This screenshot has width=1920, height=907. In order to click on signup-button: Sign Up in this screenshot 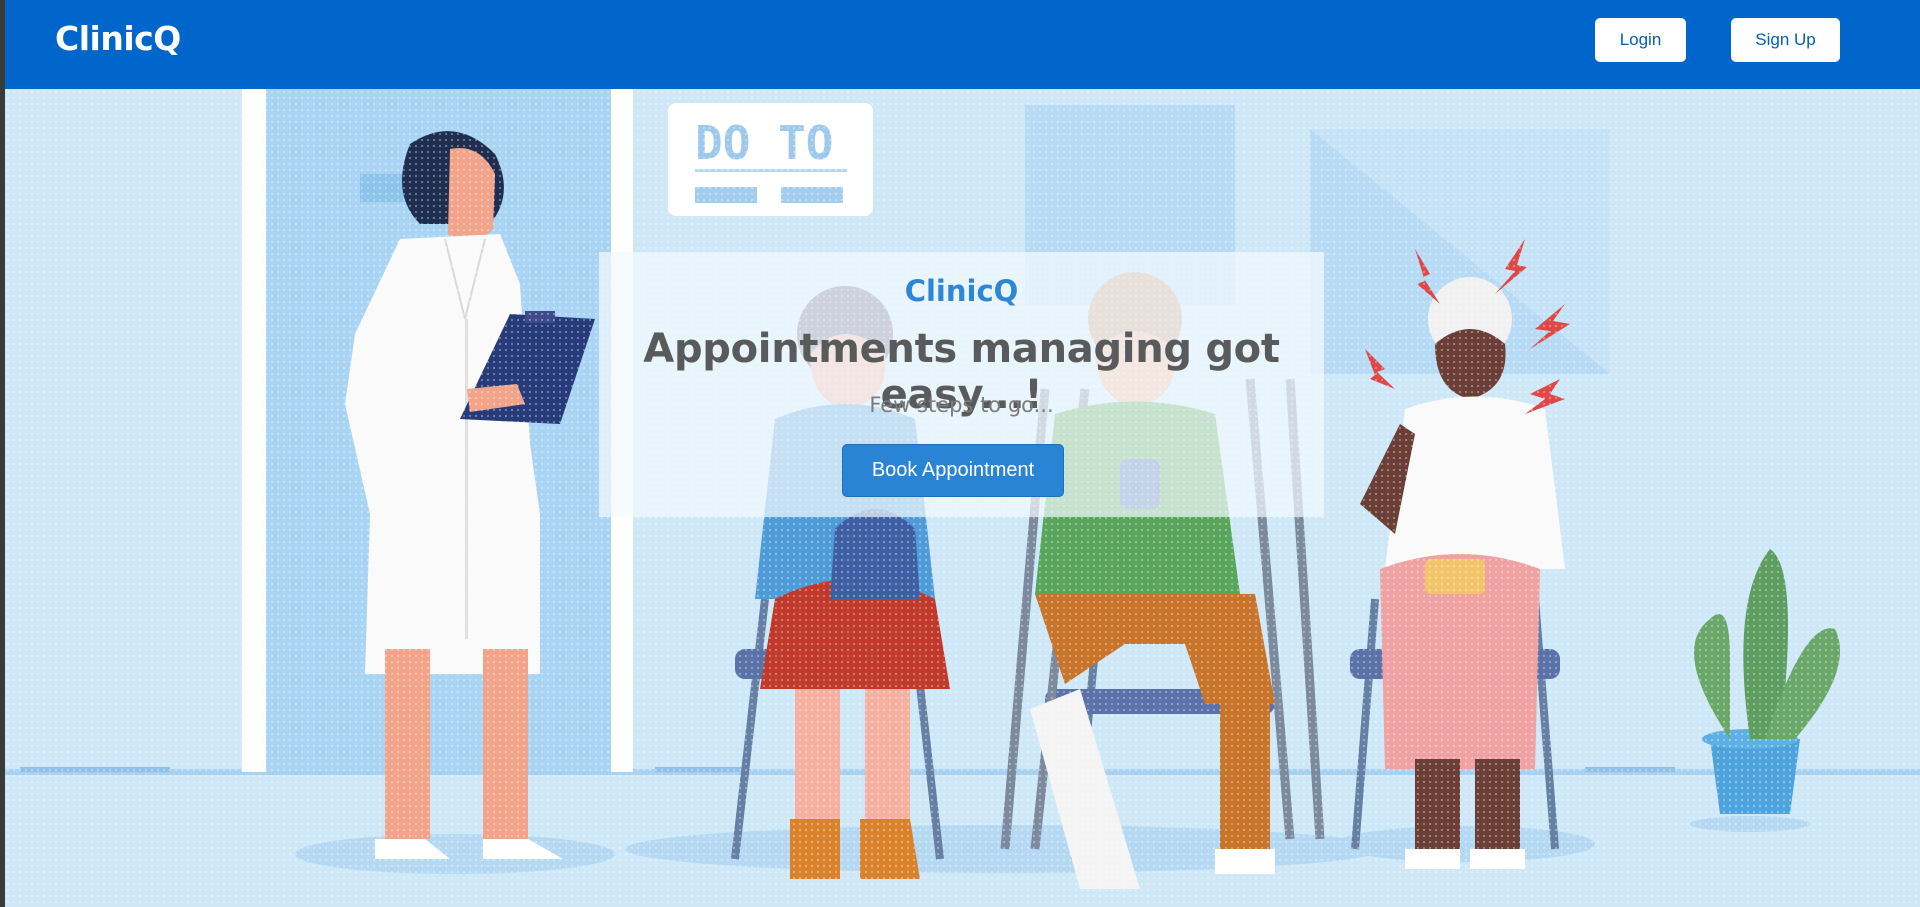, I will do `click(1785, 40)`.